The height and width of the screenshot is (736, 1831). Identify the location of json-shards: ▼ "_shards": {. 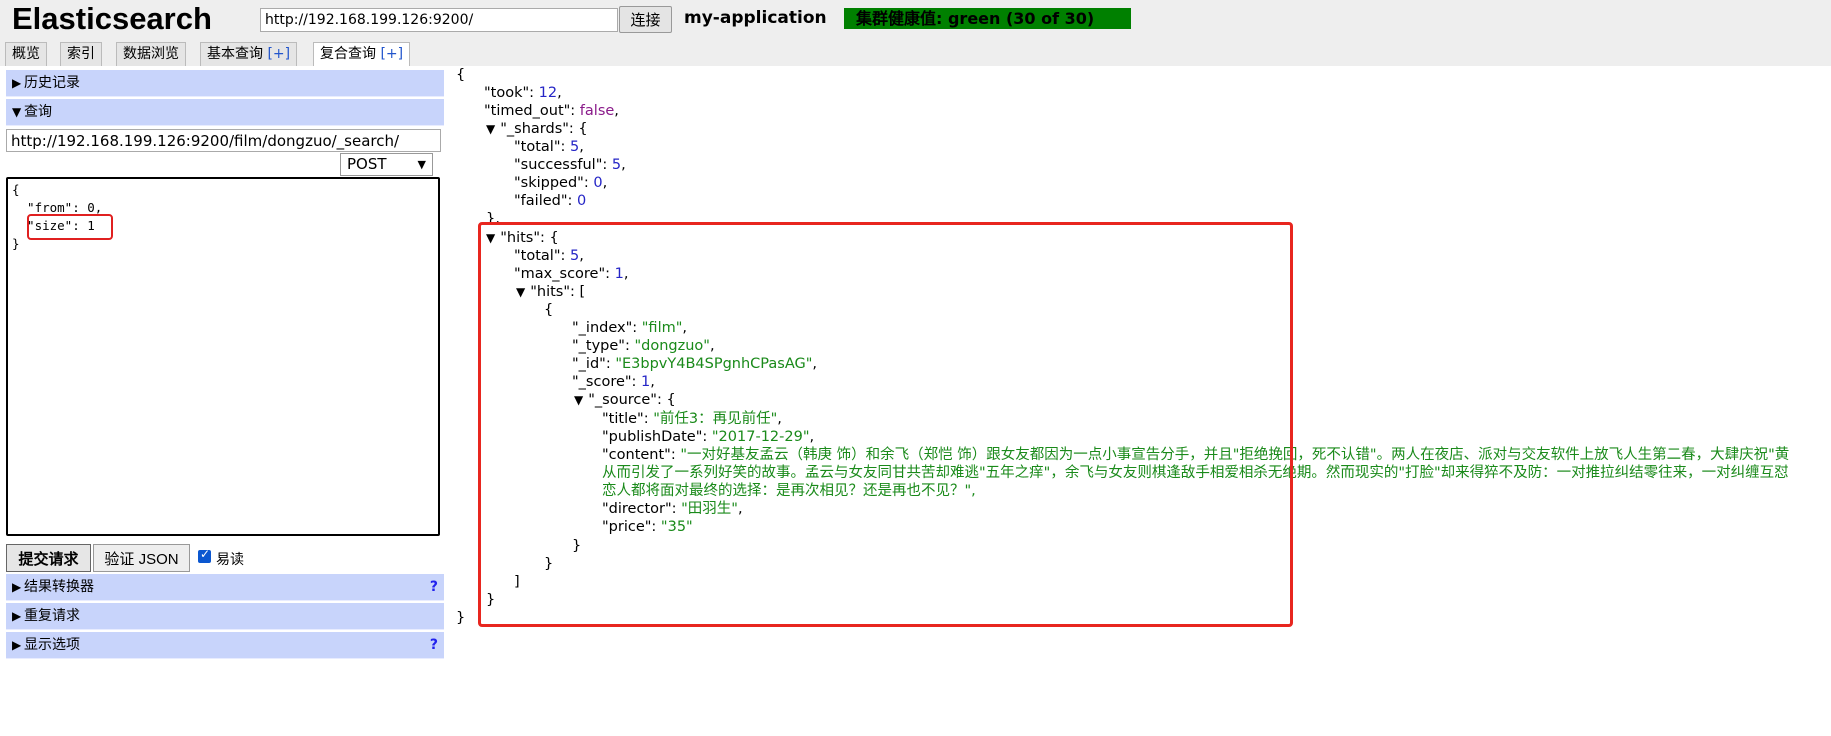
(537, 129).